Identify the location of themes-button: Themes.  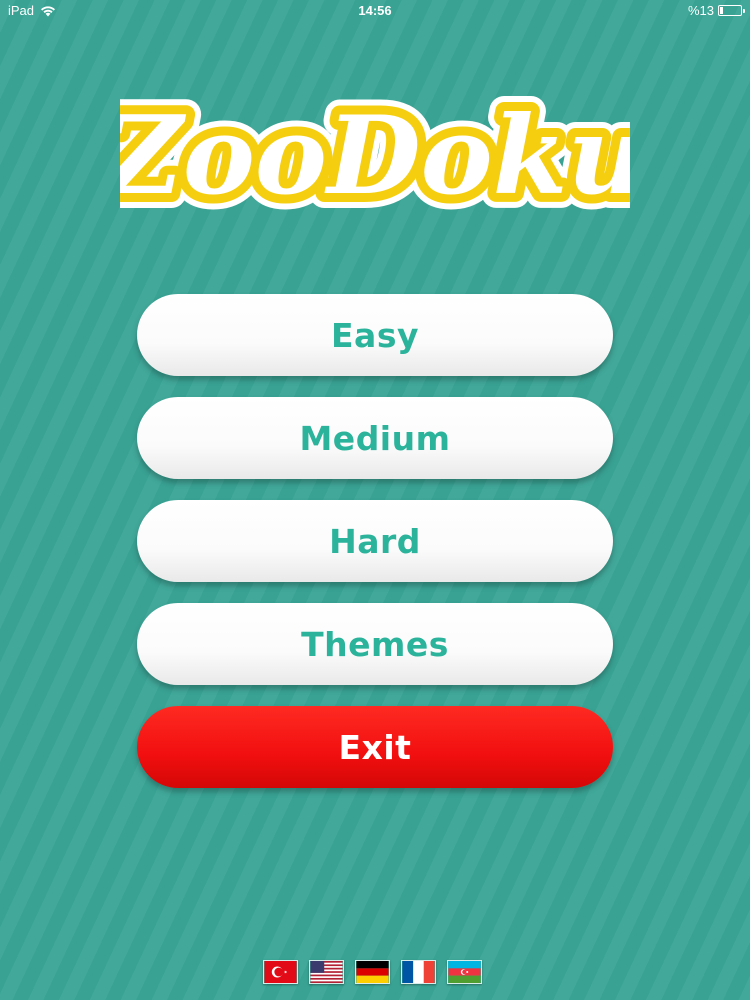
(375, 644).